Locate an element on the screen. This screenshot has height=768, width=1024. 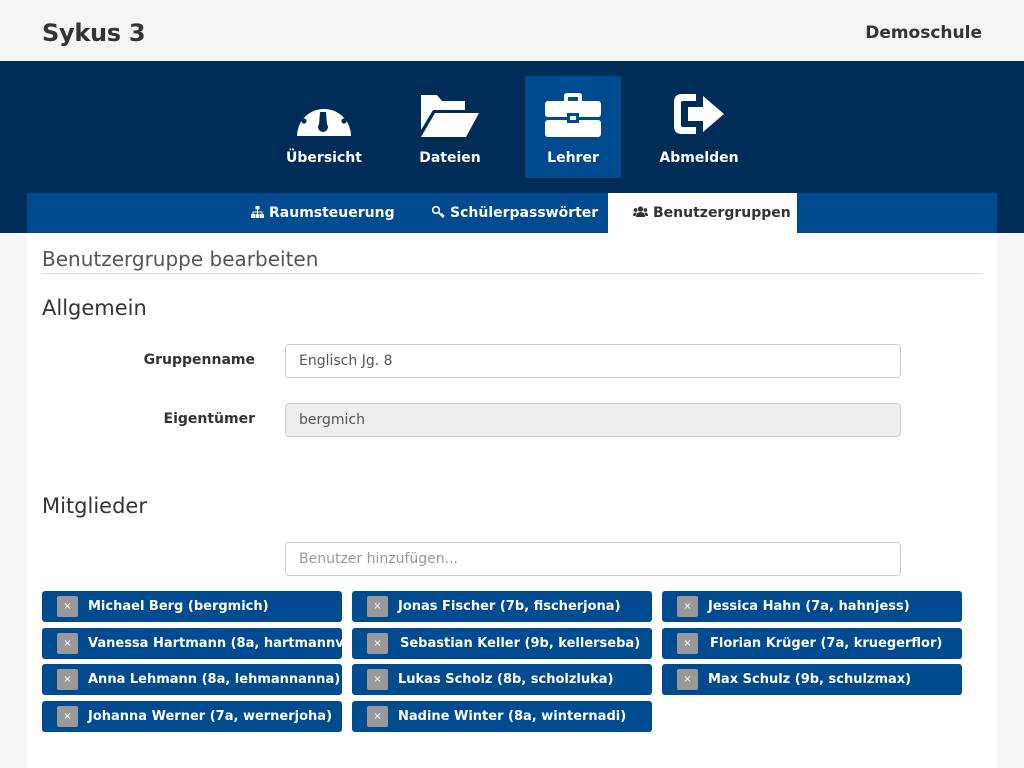
dashboard-icon is located at coordinates (324, 117).